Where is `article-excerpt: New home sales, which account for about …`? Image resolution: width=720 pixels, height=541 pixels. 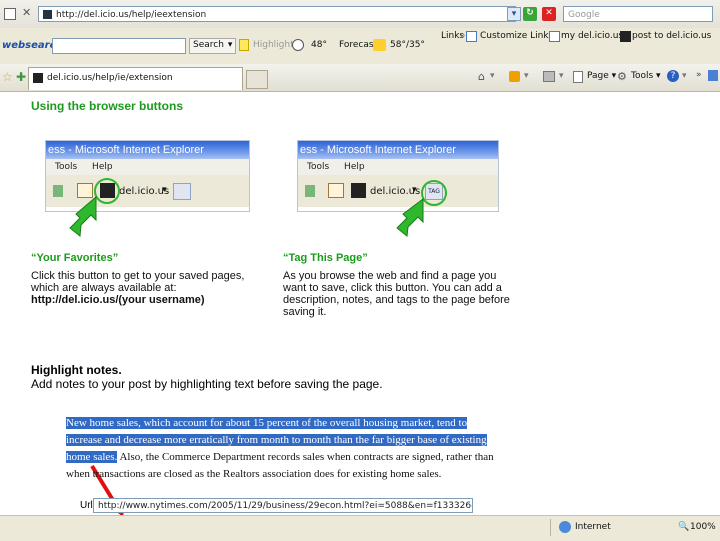
article-excerpt: New home sales, which account for about … is located at coordinates (280, 449).